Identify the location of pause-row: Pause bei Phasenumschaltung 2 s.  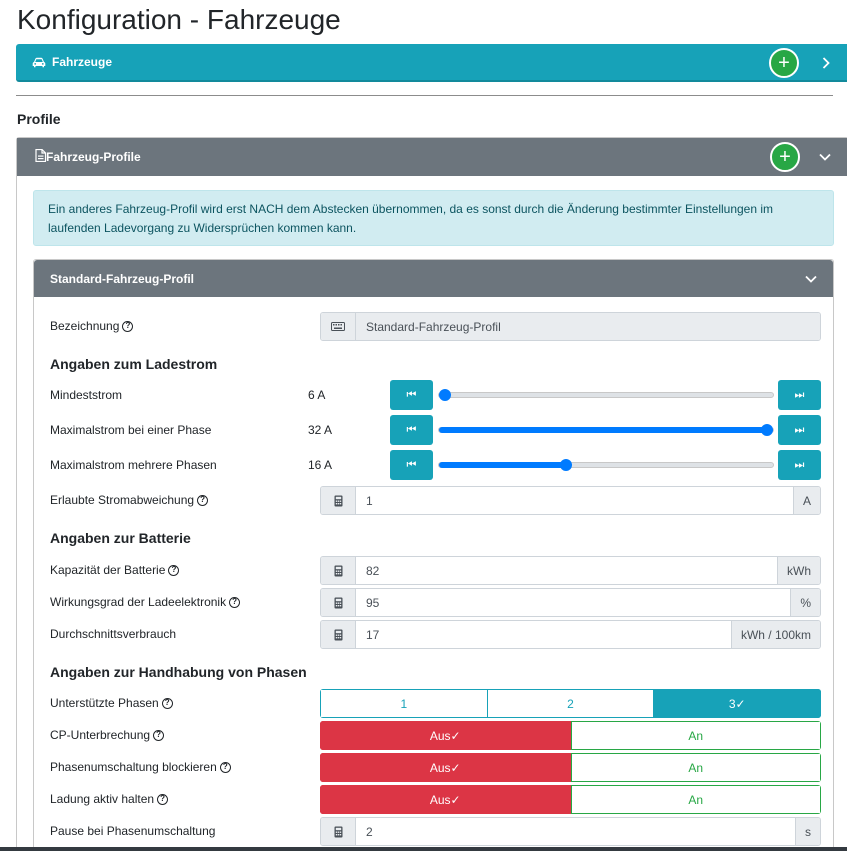
(435, 831).